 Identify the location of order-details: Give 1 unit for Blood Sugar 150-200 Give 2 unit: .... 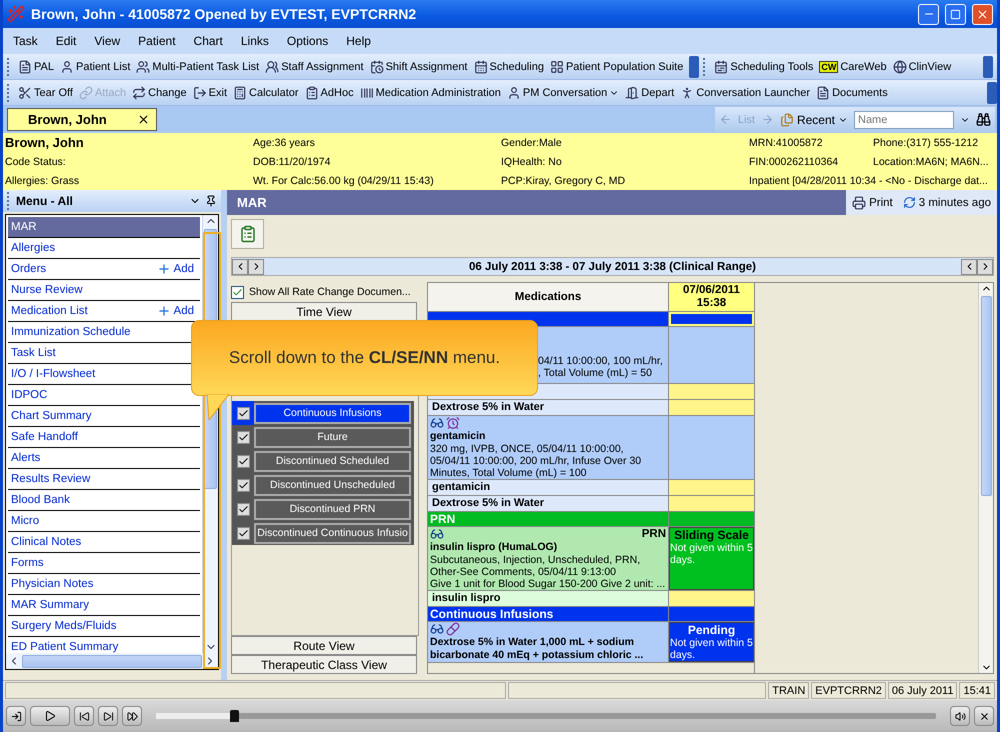
(548, 584).